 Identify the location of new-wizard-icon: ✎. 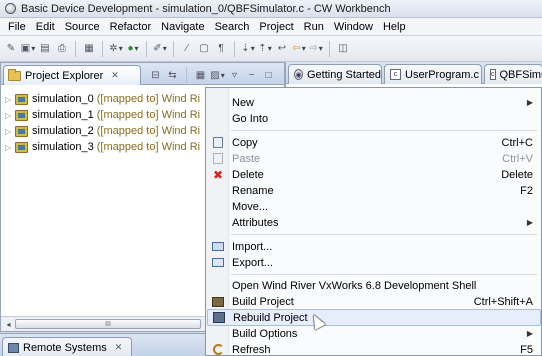
(11, 49).